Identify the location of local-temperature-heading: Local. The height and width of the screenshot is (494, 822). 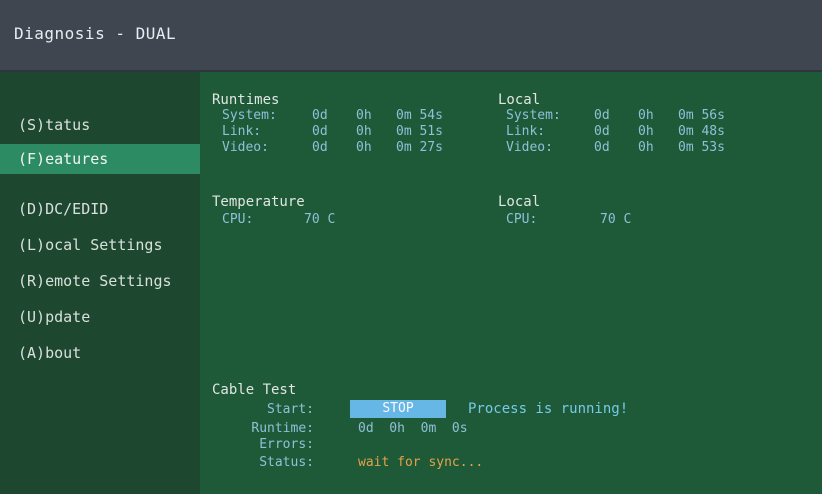
(519, 202).